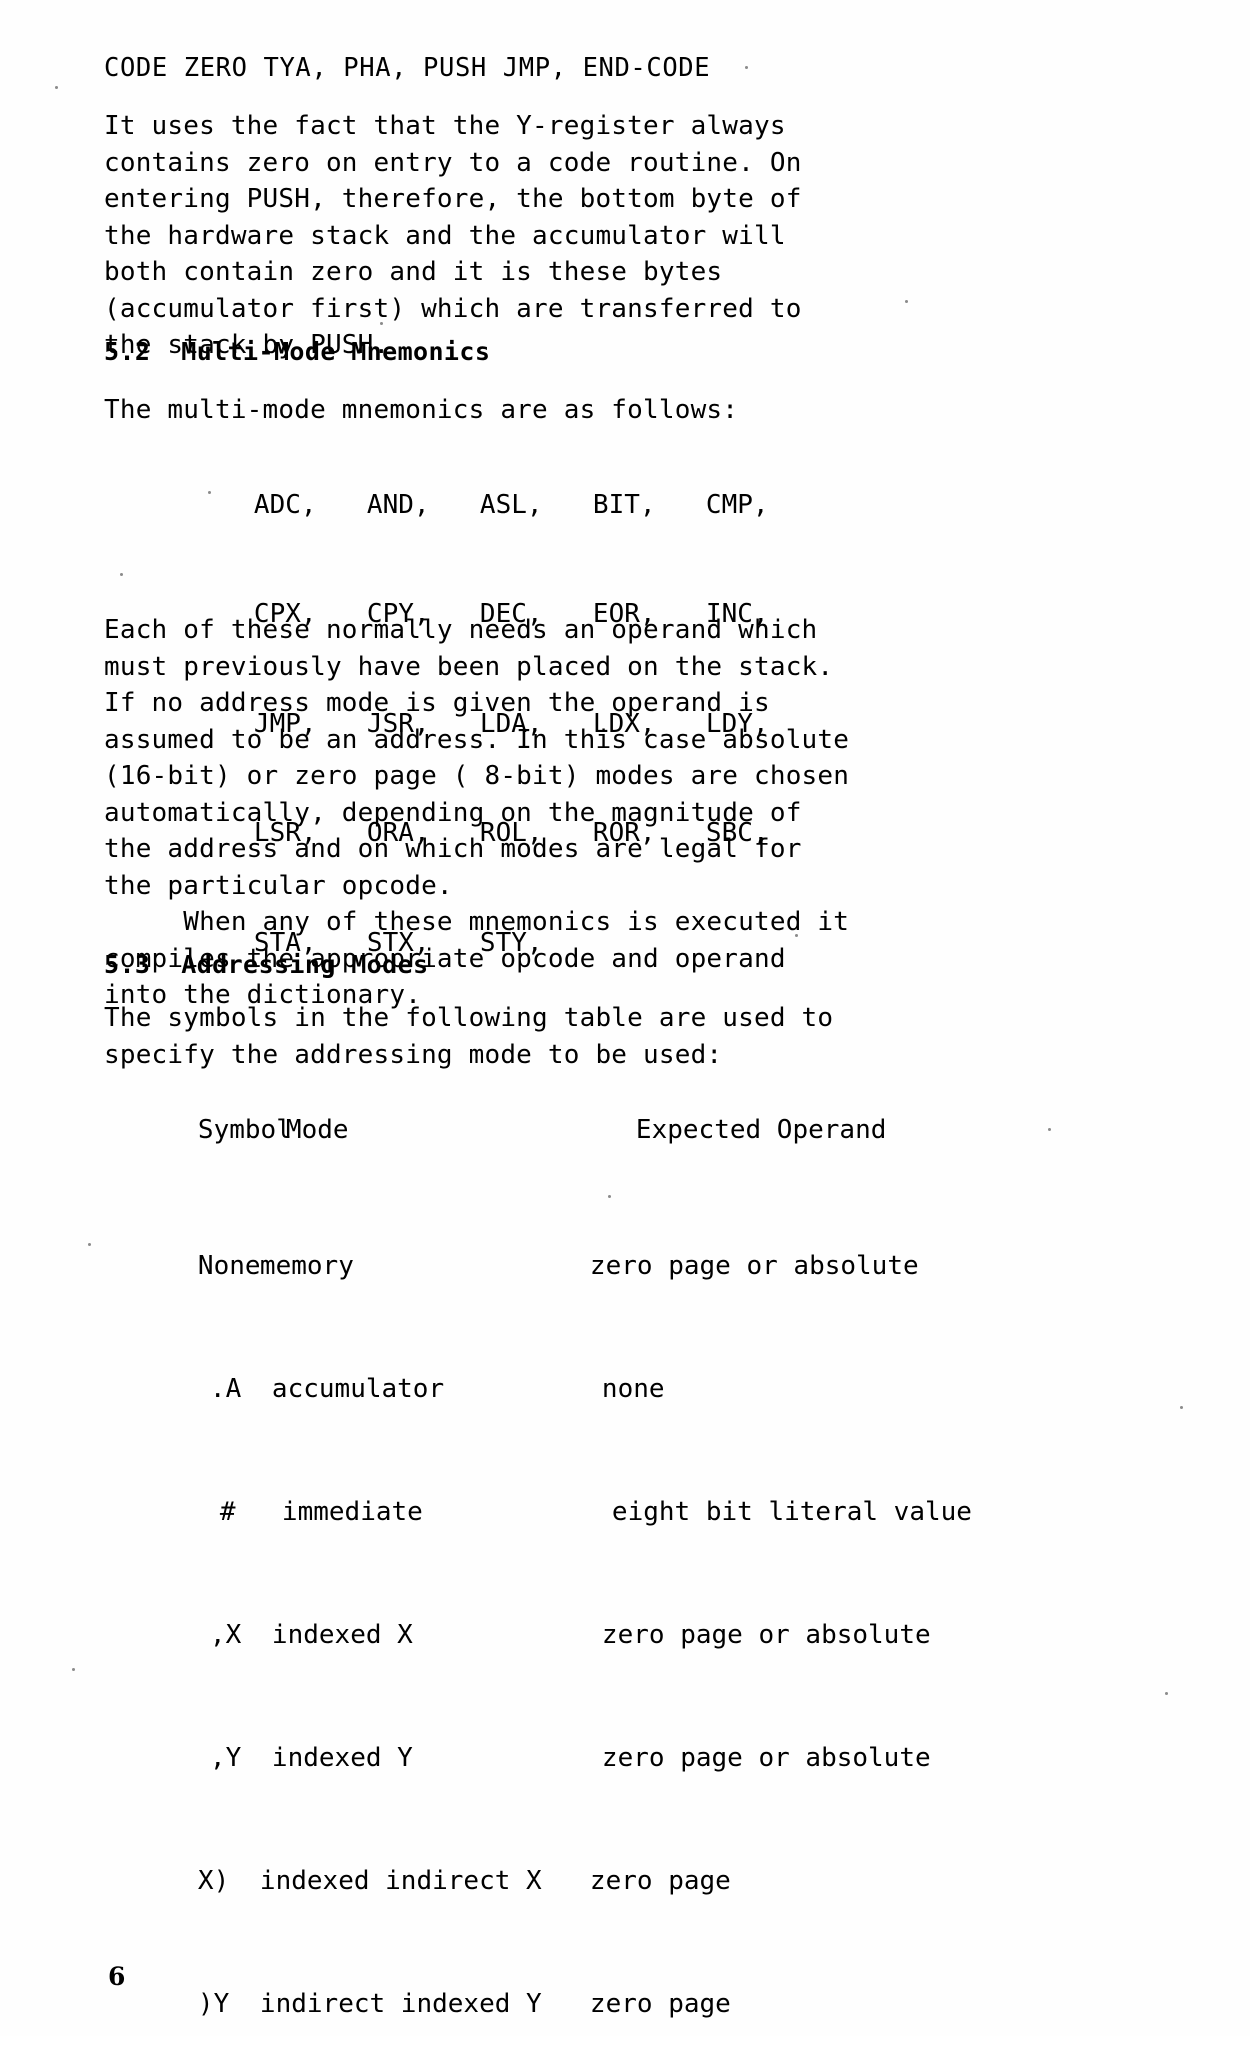  Describe the element at coordinates (213, 2004) in the screenshot. I see `cell-symbol: )Y` at that location.